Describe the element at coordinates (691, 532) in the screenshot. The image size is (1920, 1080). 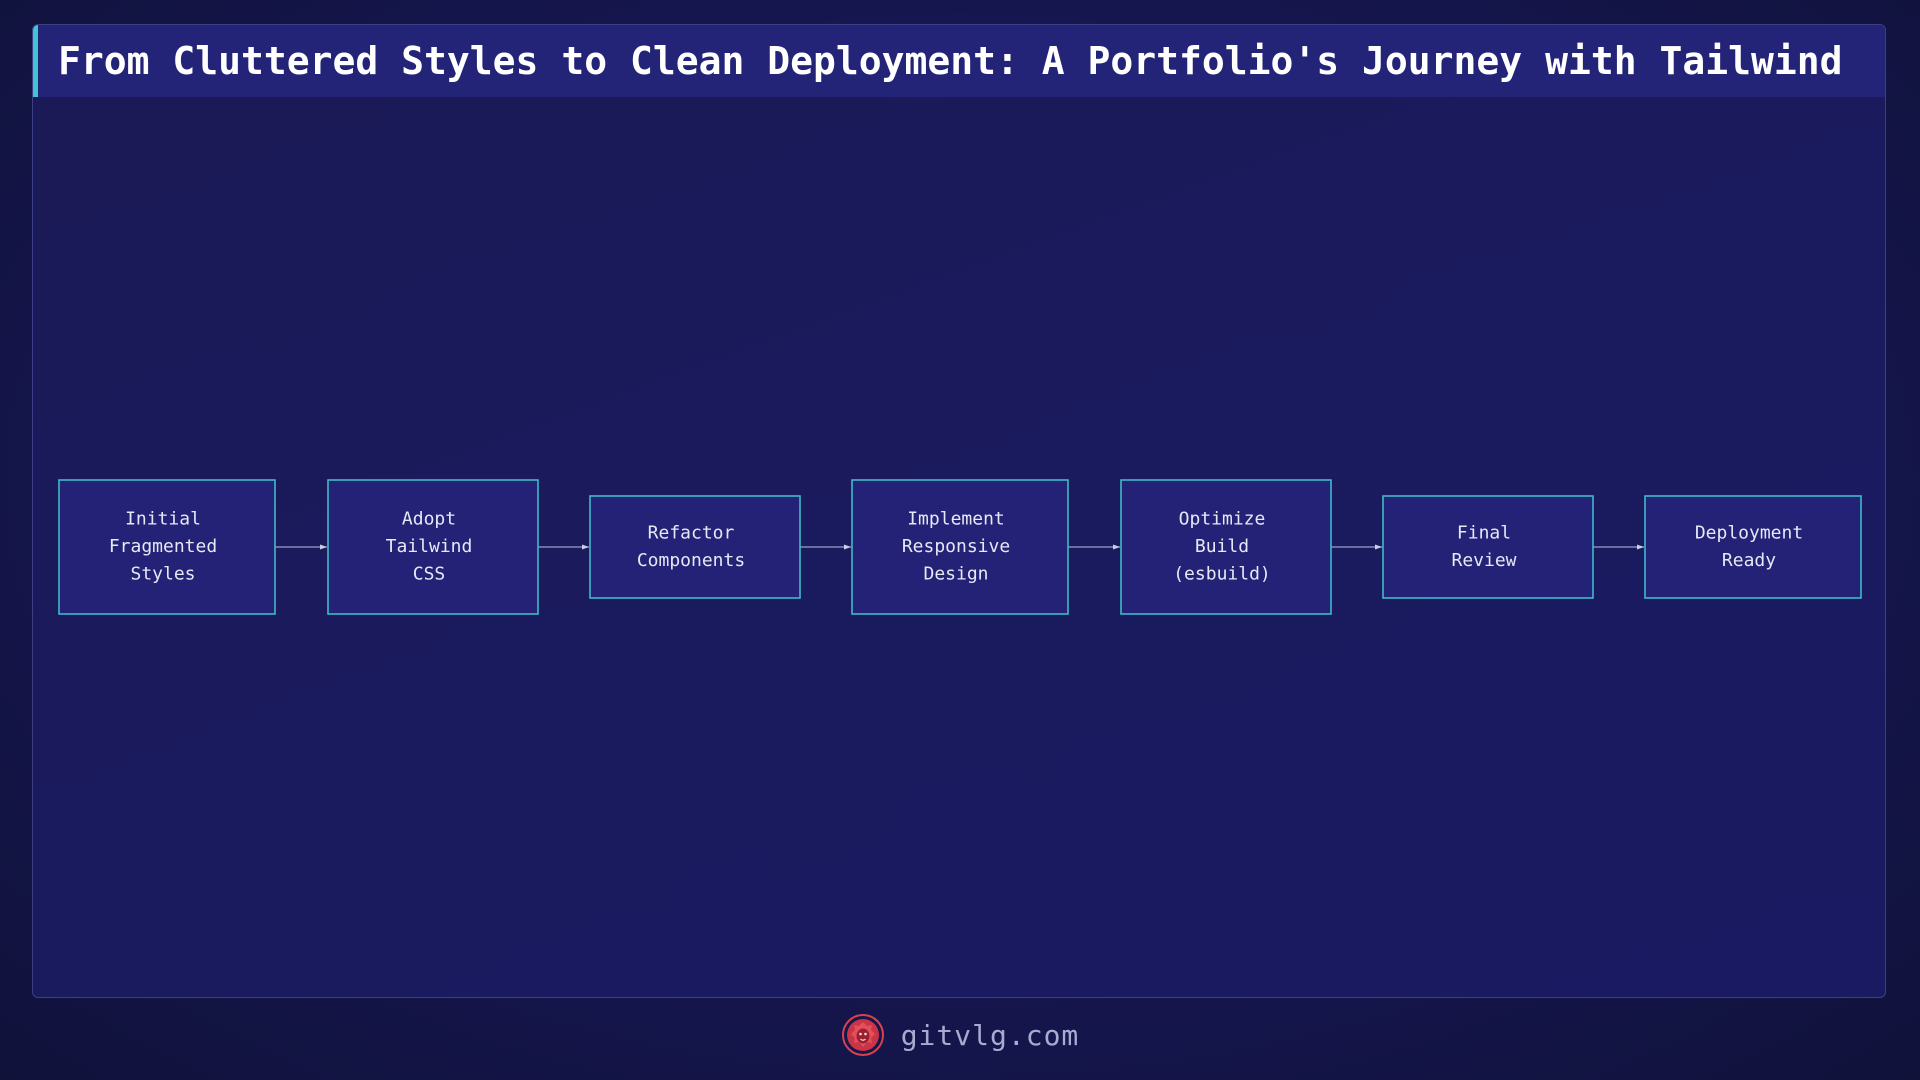
I see `flow-node-label: Refactor` at that location.